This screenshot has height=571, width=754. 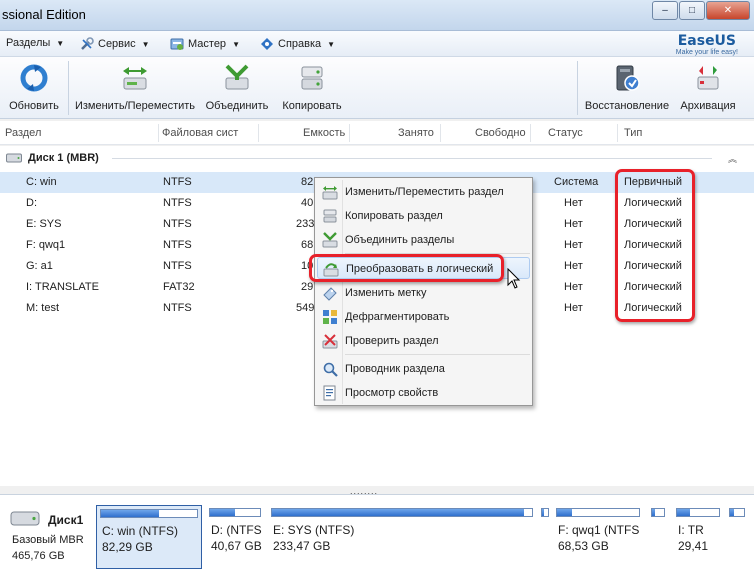 What do you see at coordinates (627, 87) in the screenshot?
I see `recovery-button: Восстановление` at bounding box center [627, 87].